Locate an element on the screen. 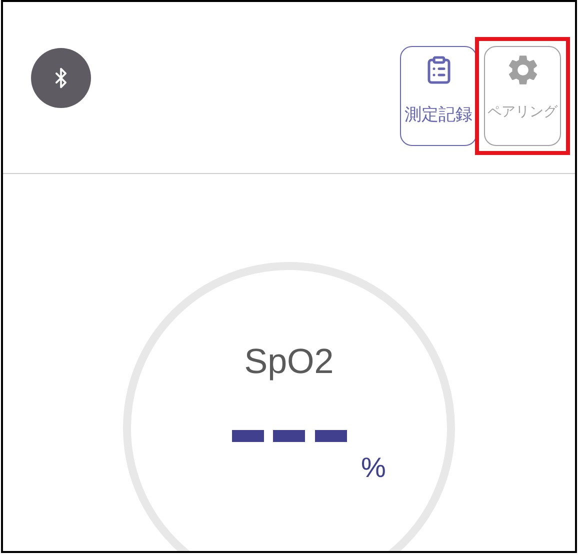  unit-label: % is located at coordinates (373, 468).